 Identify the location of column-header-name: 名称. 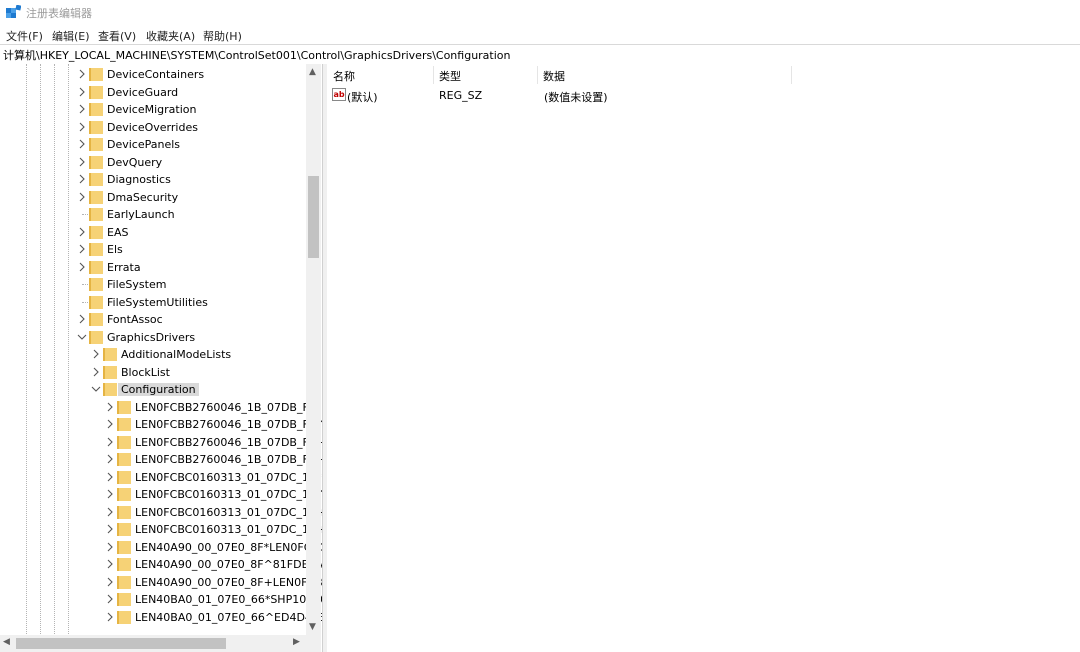
(380, 75).